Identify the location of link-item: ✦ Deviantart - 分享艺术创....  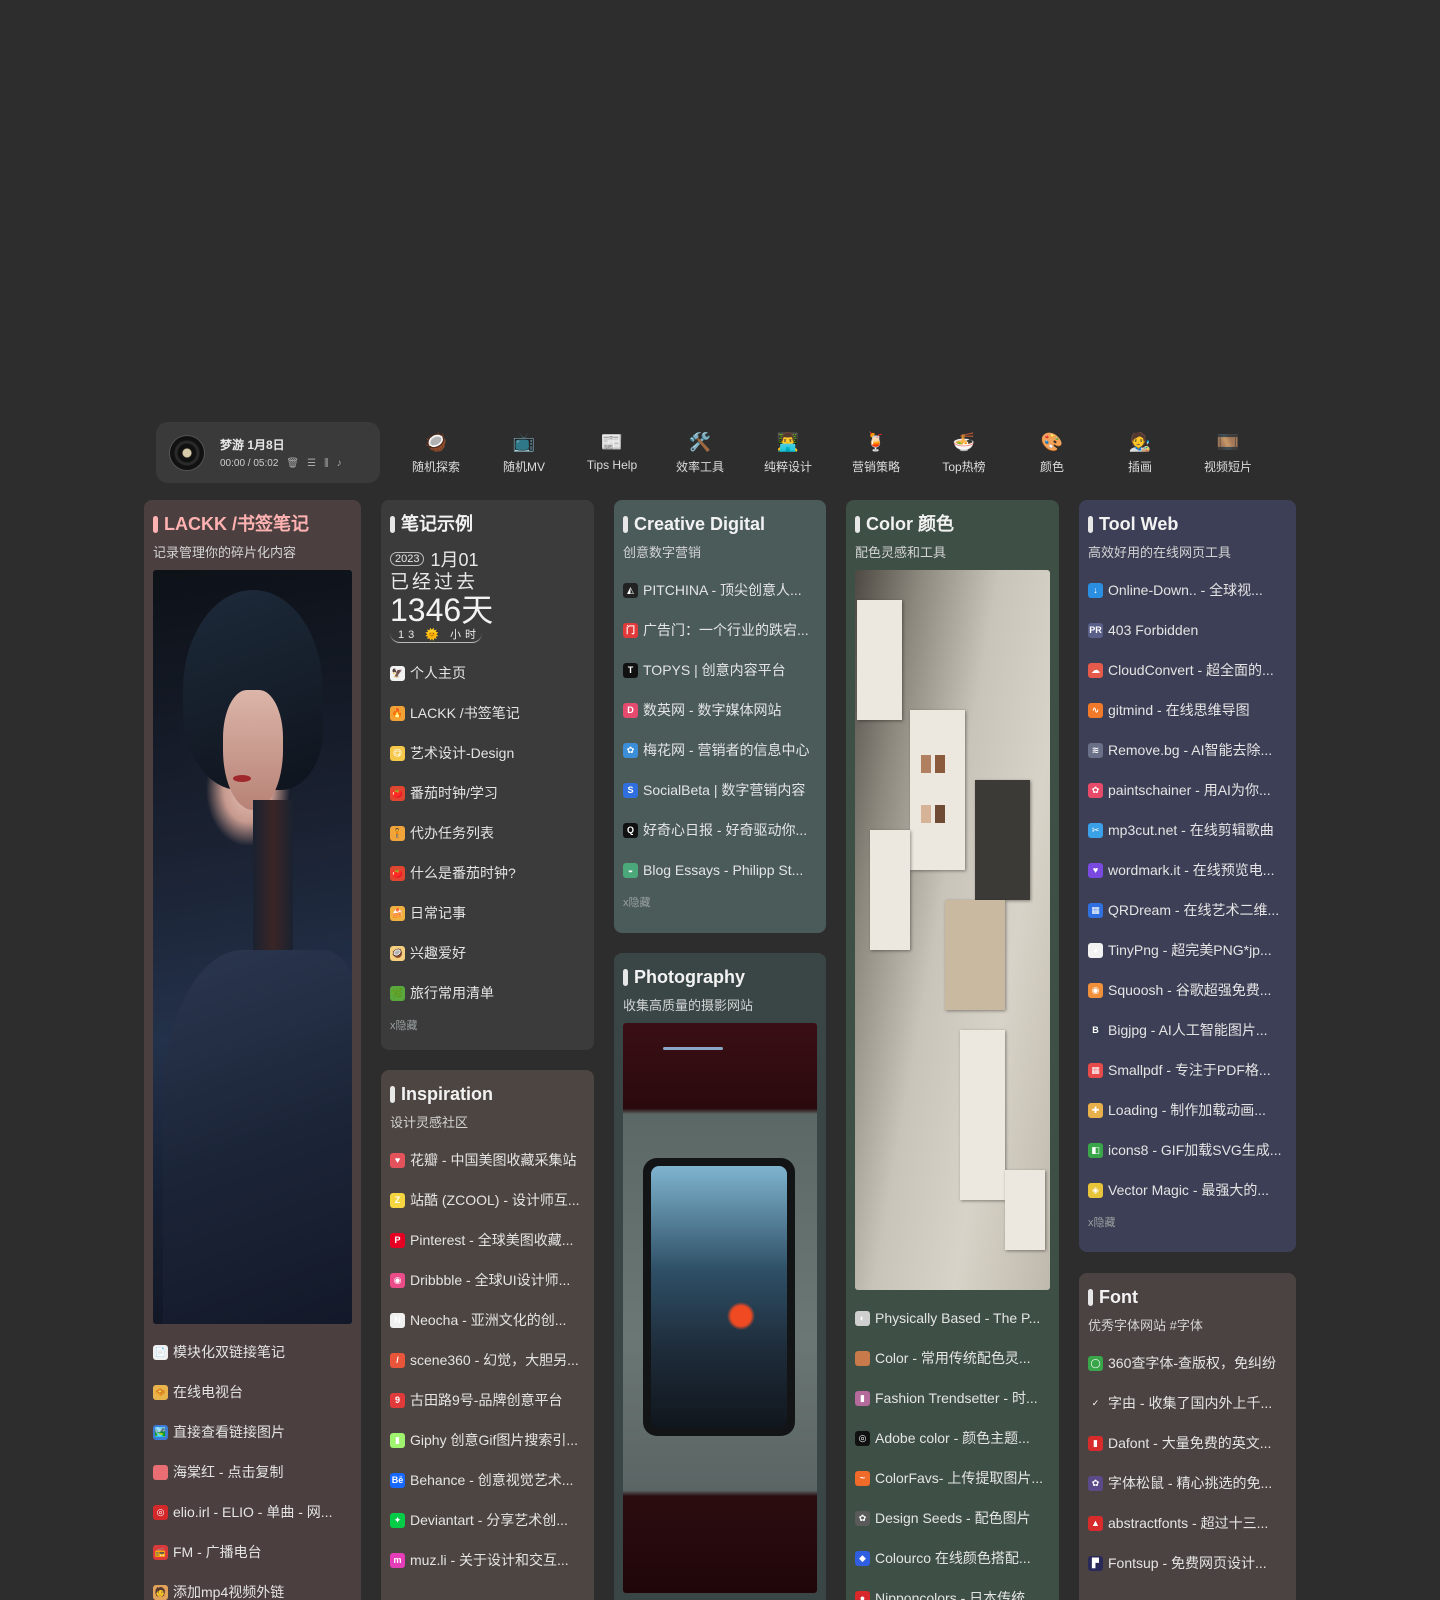
(487, 1520).